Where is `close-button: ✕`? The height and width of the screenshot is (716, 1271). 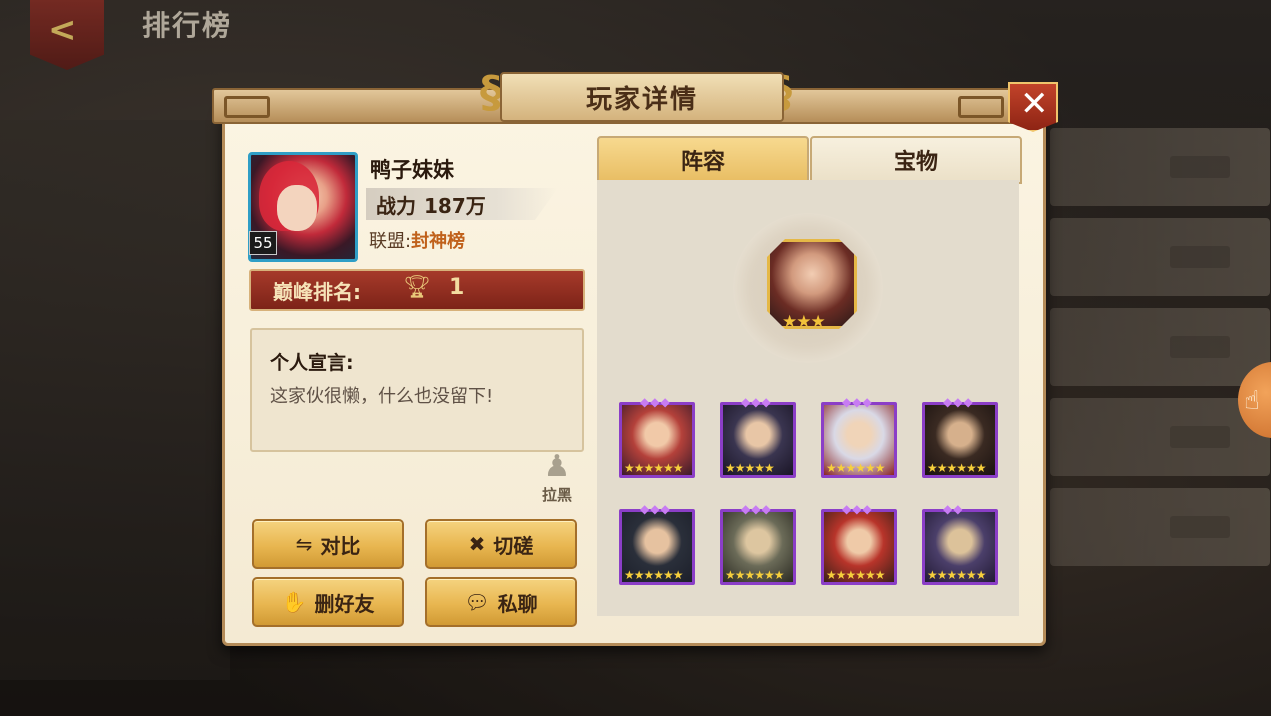 close-button: ✕ is located at coordinates (1033, 107).